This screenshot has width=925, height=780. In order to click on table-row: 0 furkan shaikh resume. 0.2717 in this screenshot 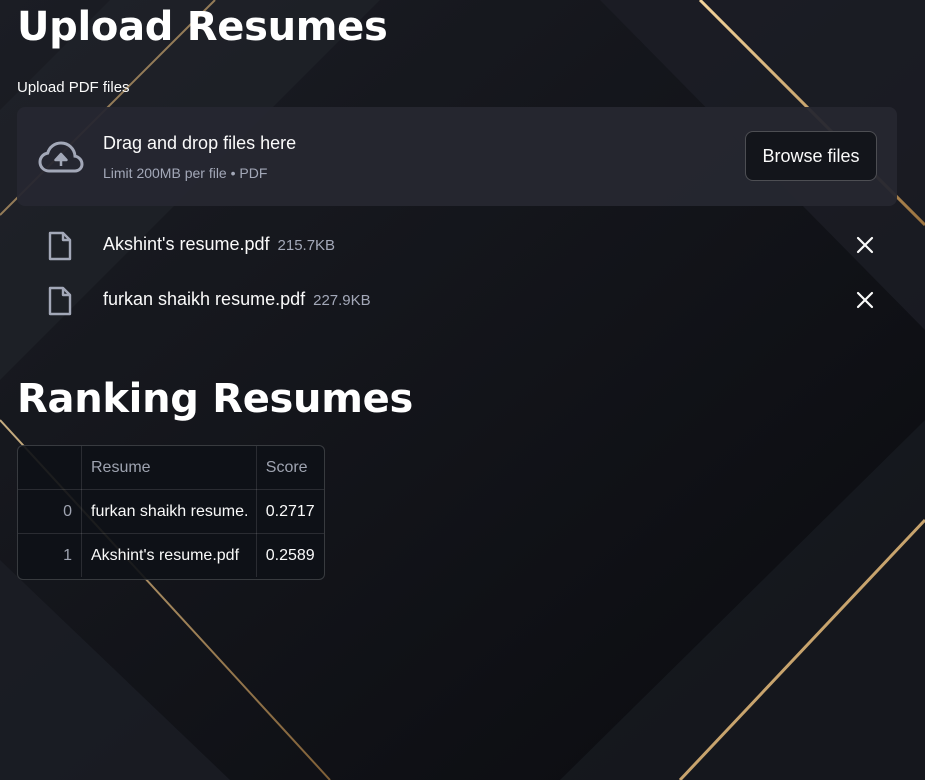, I will do `click(171, 511)`.